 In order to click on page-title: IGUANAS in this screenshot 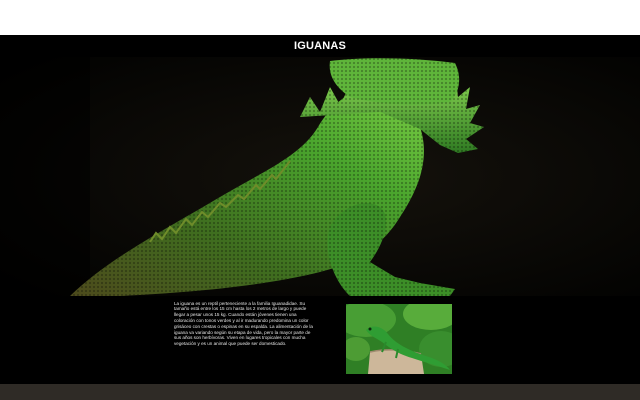, I will do `click(320, 46)`.